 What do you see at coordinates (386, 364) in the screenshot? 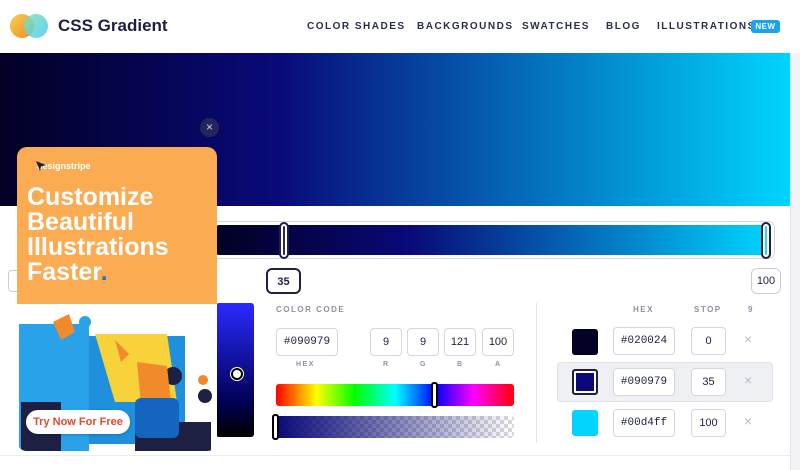
I see `r-label: R` at bounding box center [386, 364].